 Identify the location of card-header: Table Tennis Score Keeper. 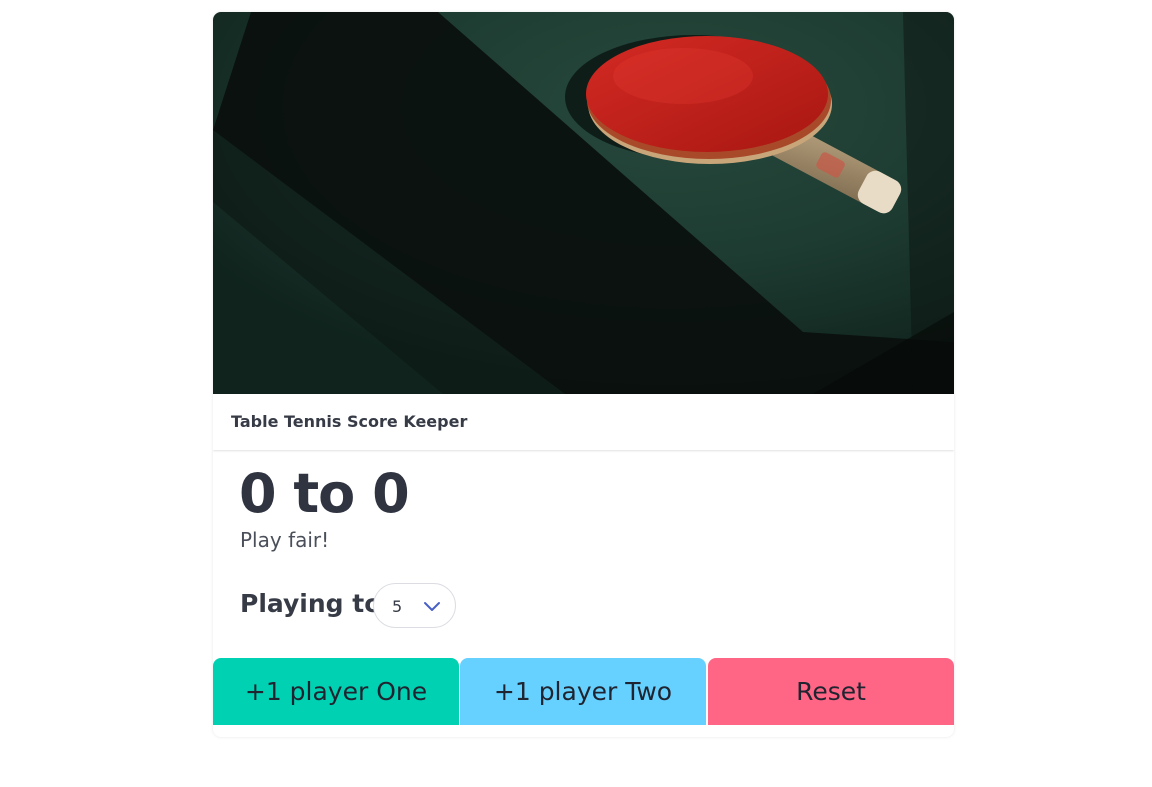
(583, 422).